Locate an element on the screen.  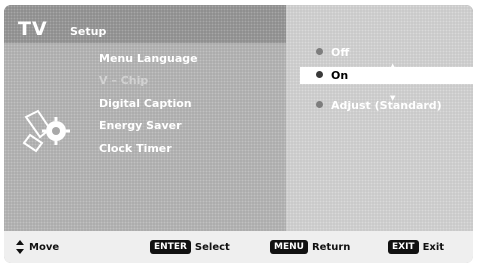
menu-item-clock-timer: Clock Timer is located at coordinates (135, 148).